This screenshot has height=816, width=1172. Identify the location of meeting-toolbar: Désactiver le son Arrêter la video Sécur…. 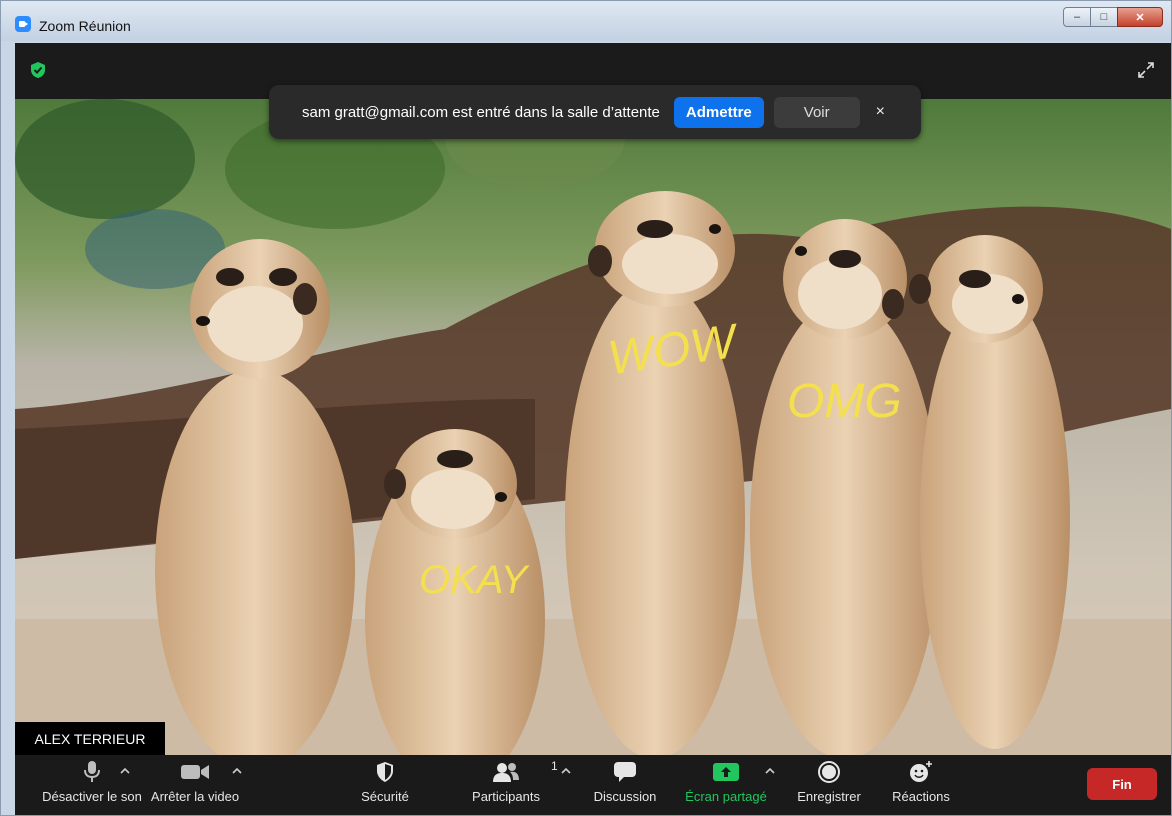
(593, 785).